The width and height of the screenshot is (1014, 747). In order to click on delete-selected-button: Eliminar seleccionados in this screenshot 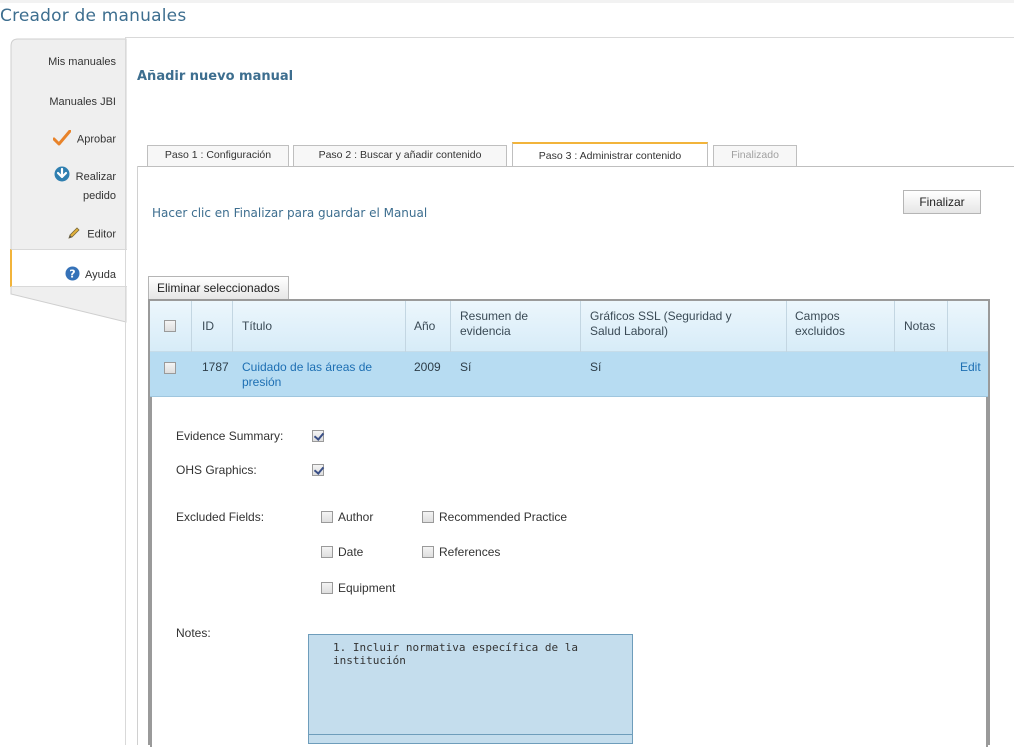, I will do `click(218, 288)`.